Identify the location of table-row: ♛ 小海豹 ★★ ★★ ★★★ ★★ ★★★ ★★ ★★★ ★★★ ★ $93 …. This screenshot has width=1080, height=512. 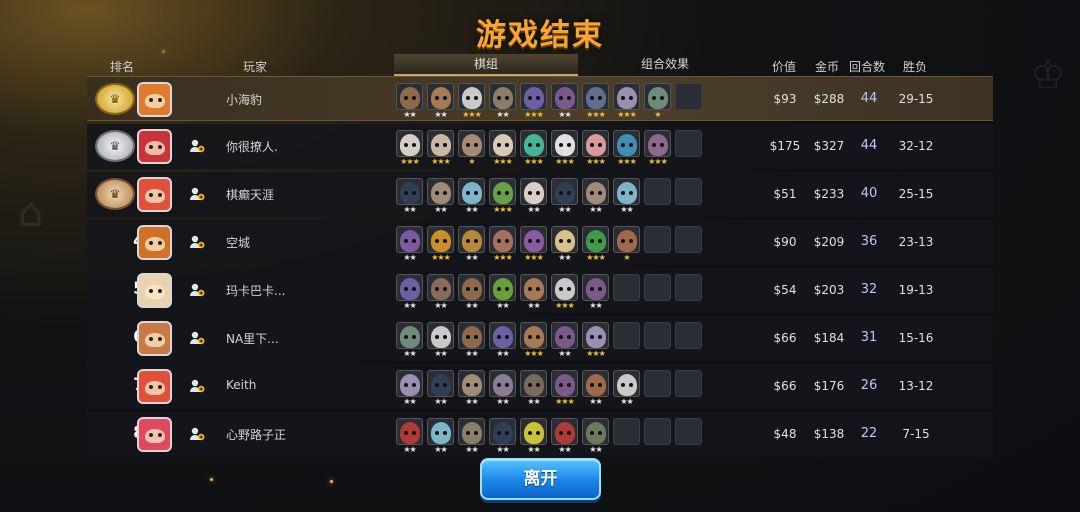
(540, 98).